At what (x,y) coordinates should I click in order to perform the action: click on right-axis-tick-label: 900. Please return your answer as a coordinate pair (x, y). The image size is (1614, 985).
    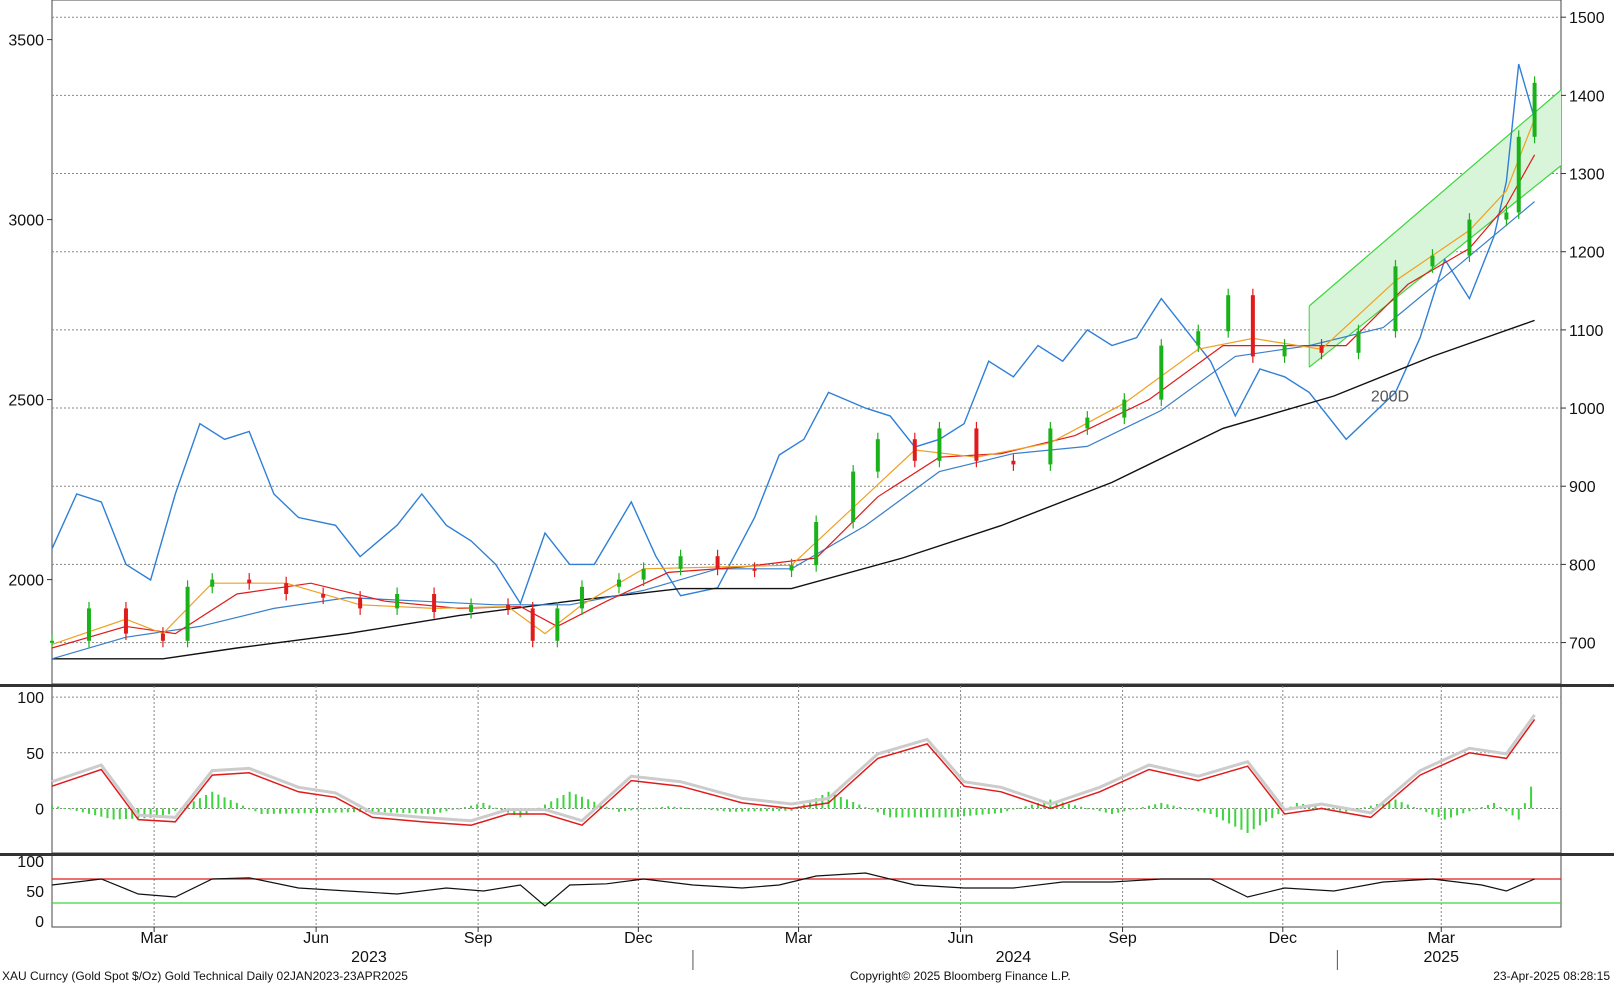
    Looking at the image, I should click on (1582, 487).